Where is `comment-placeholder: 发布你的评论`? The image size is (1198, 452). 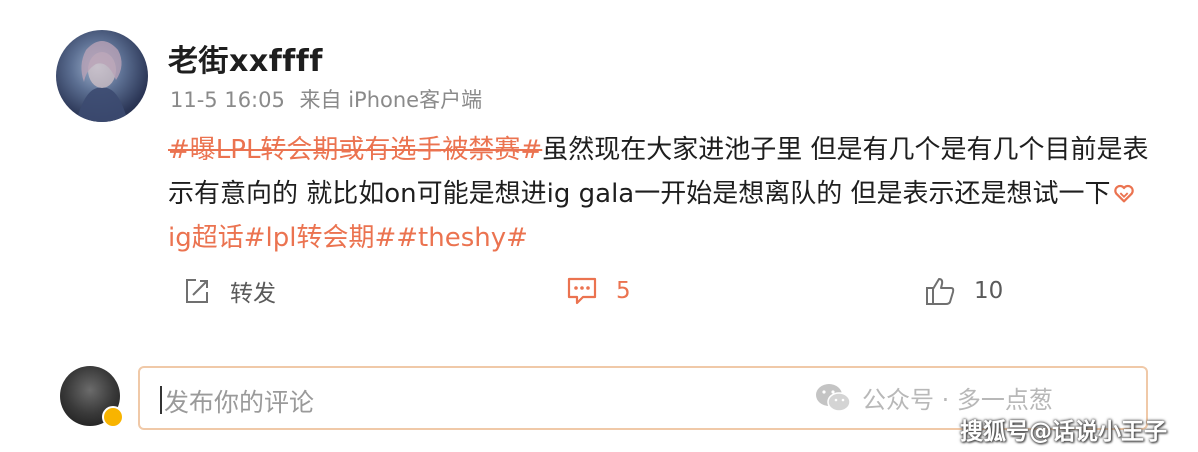
comment-placeholder: 发布你的评论 is located at coordinates (239, 402).